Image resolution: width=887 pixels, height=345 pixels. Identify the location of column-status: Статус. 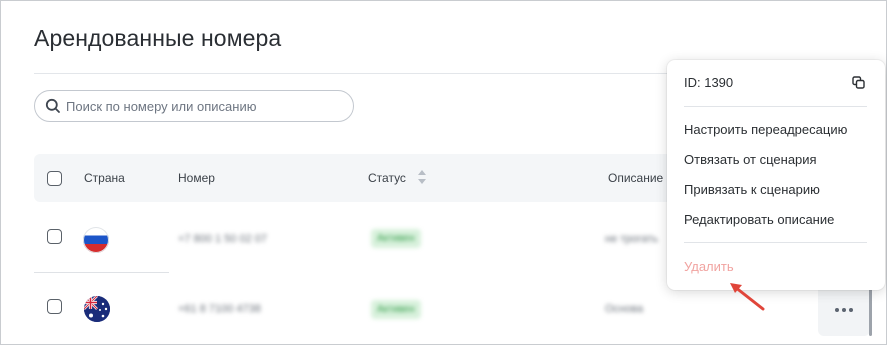
(387, 178).